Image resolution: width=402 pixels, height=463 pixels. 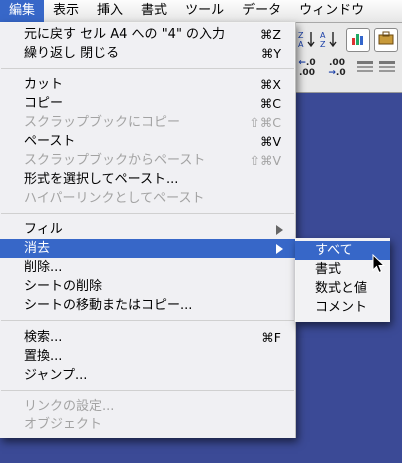 I want to click on menu-item-paste-as-hyperlink: ハイパーリンクとしてペースト, so click(x=147, y=198).